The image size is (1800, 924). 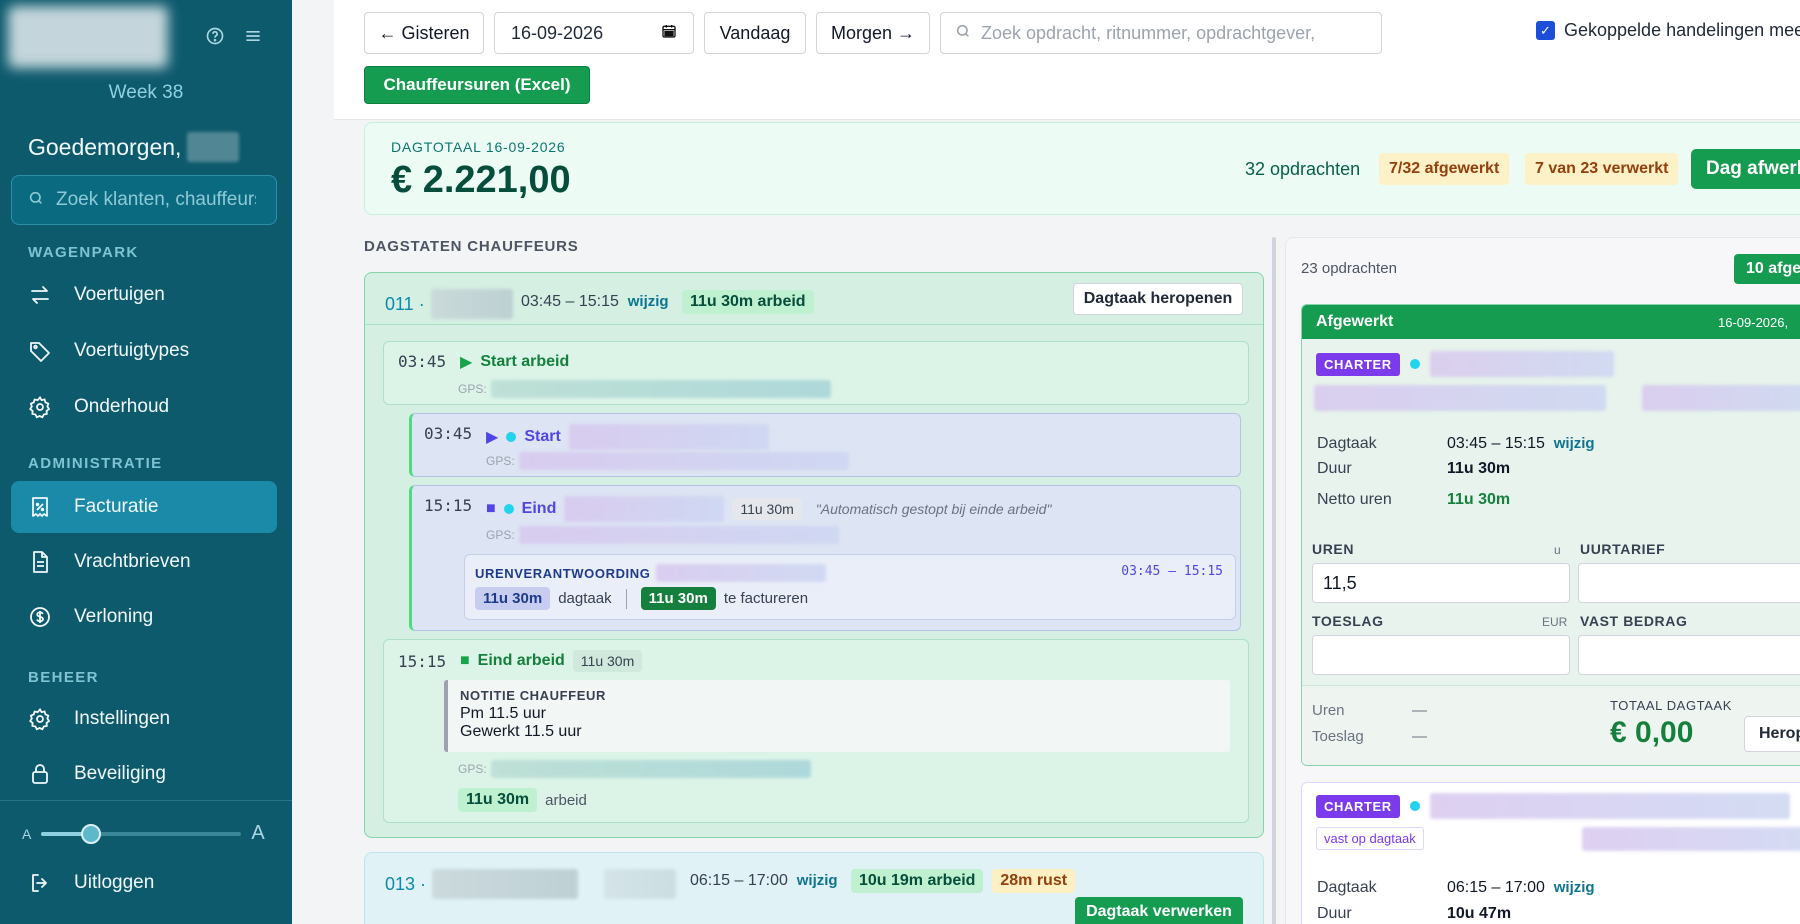 What do you see at coordinates (873, 33) in the screenshot?
I see `next-day-button: Morgen →` at bounding box center [873, 33].